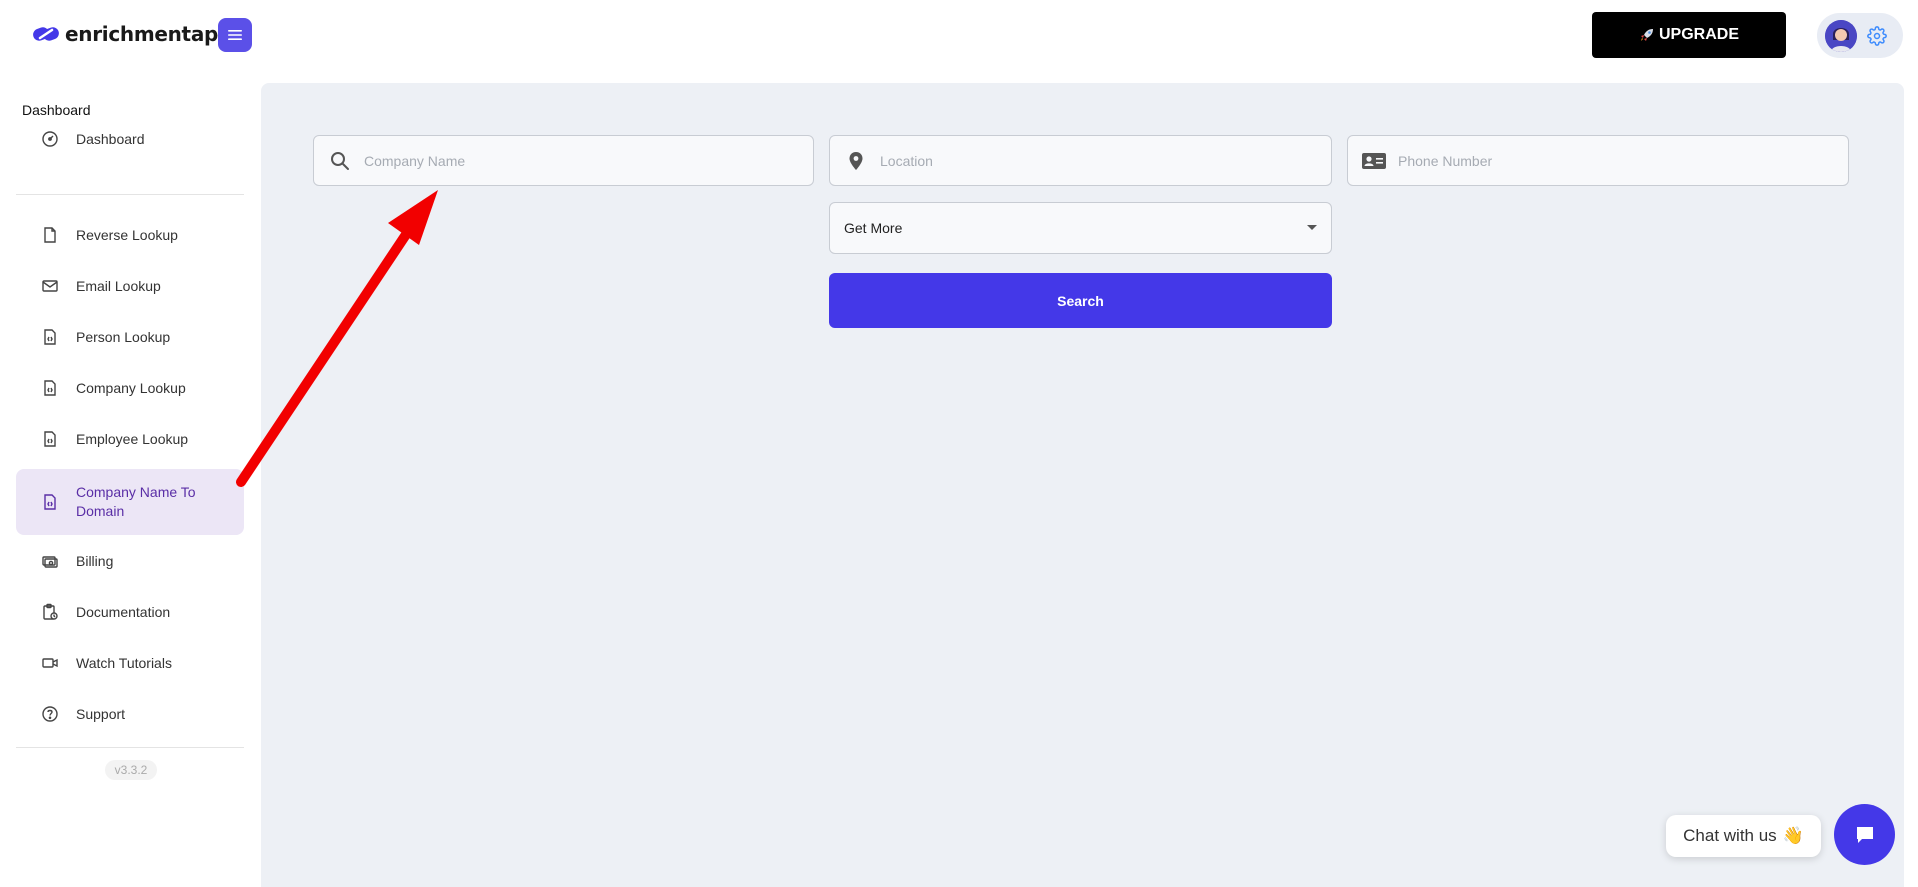 This screenshot has width=1918, height=887. What do you see at coordinates (873, 228) in the screenshot?
I see `select-value: Get More` at bounding box center [873, 228].